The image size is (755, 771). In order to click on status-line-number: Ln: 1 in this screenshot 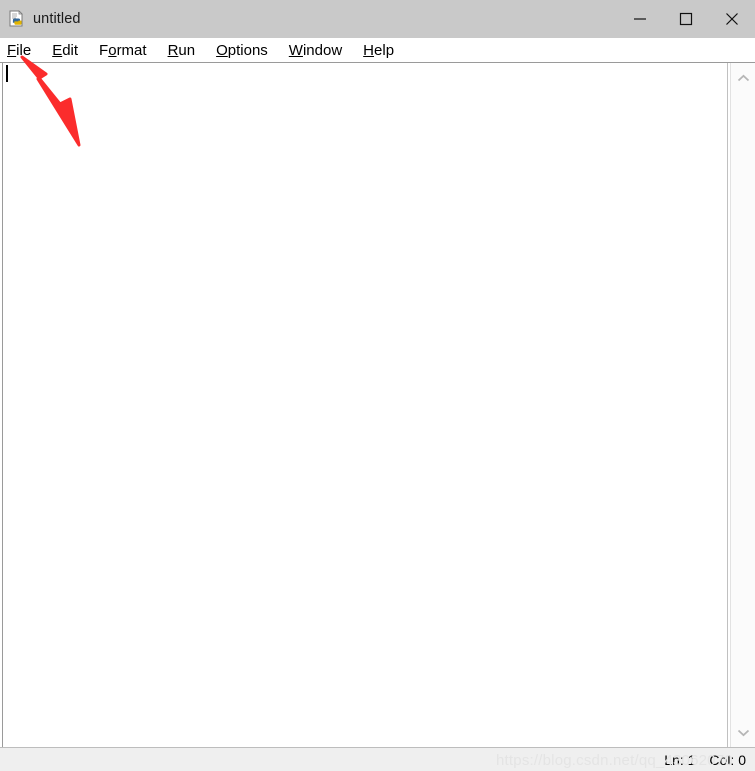, I will do `click(680, 759)`.